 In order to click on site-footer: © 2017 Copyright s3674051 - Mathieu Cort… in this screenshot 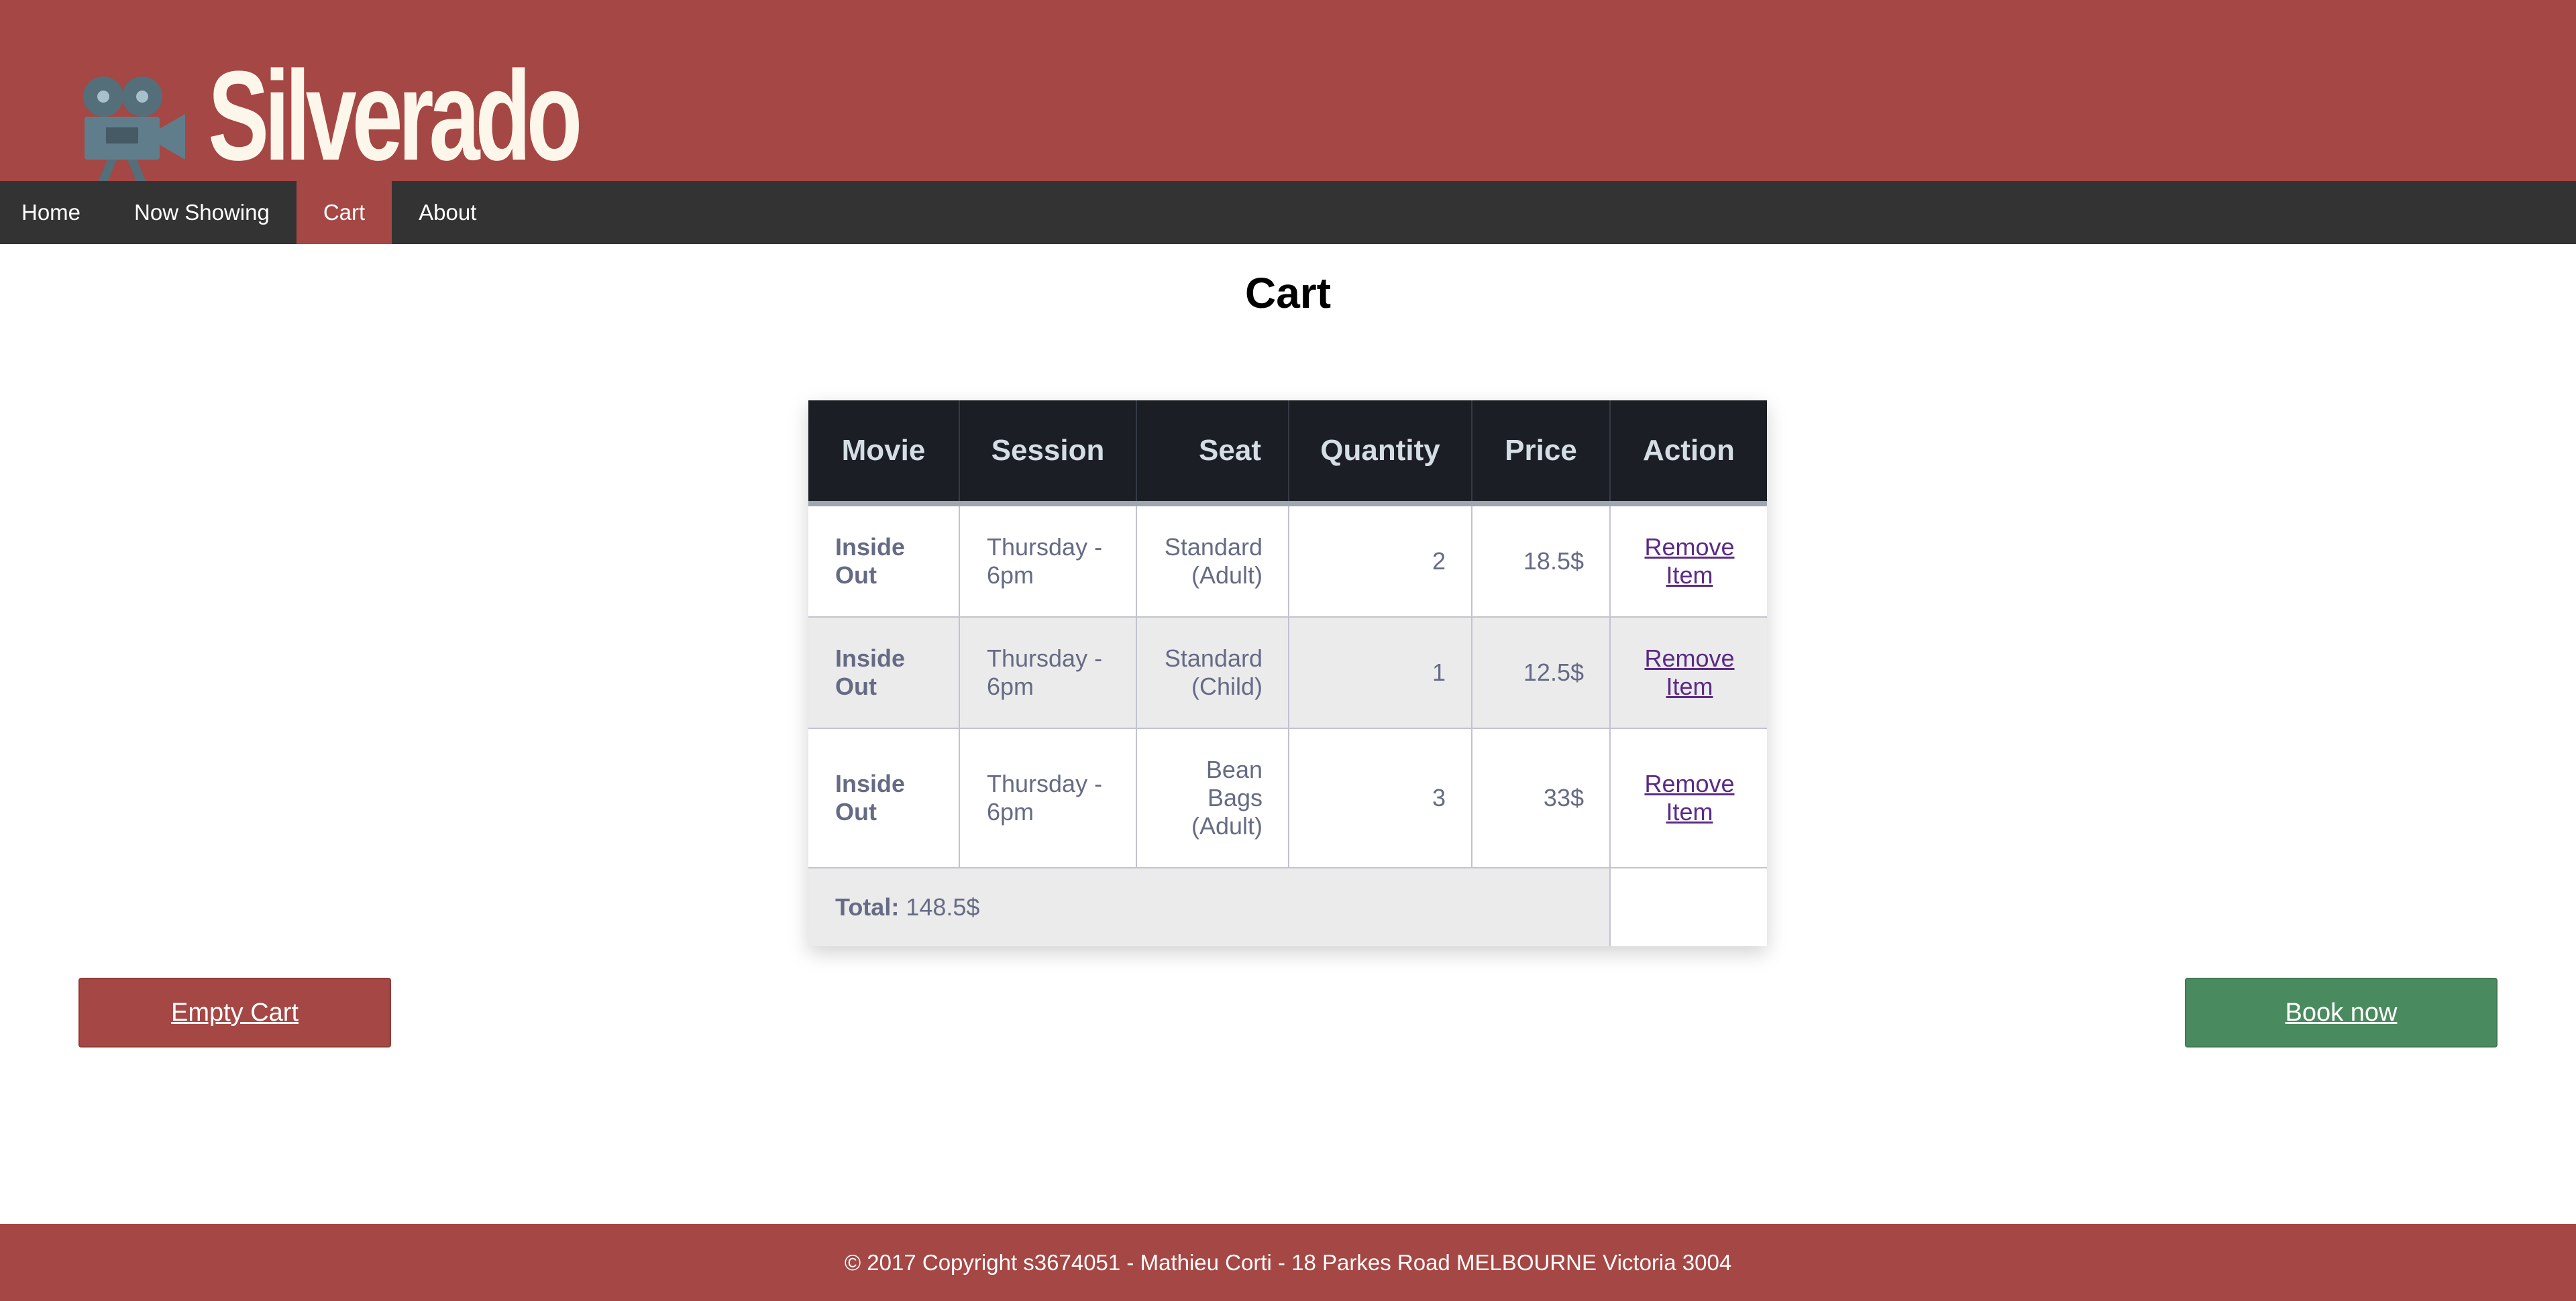, I will do `click(1288, 1262)`.